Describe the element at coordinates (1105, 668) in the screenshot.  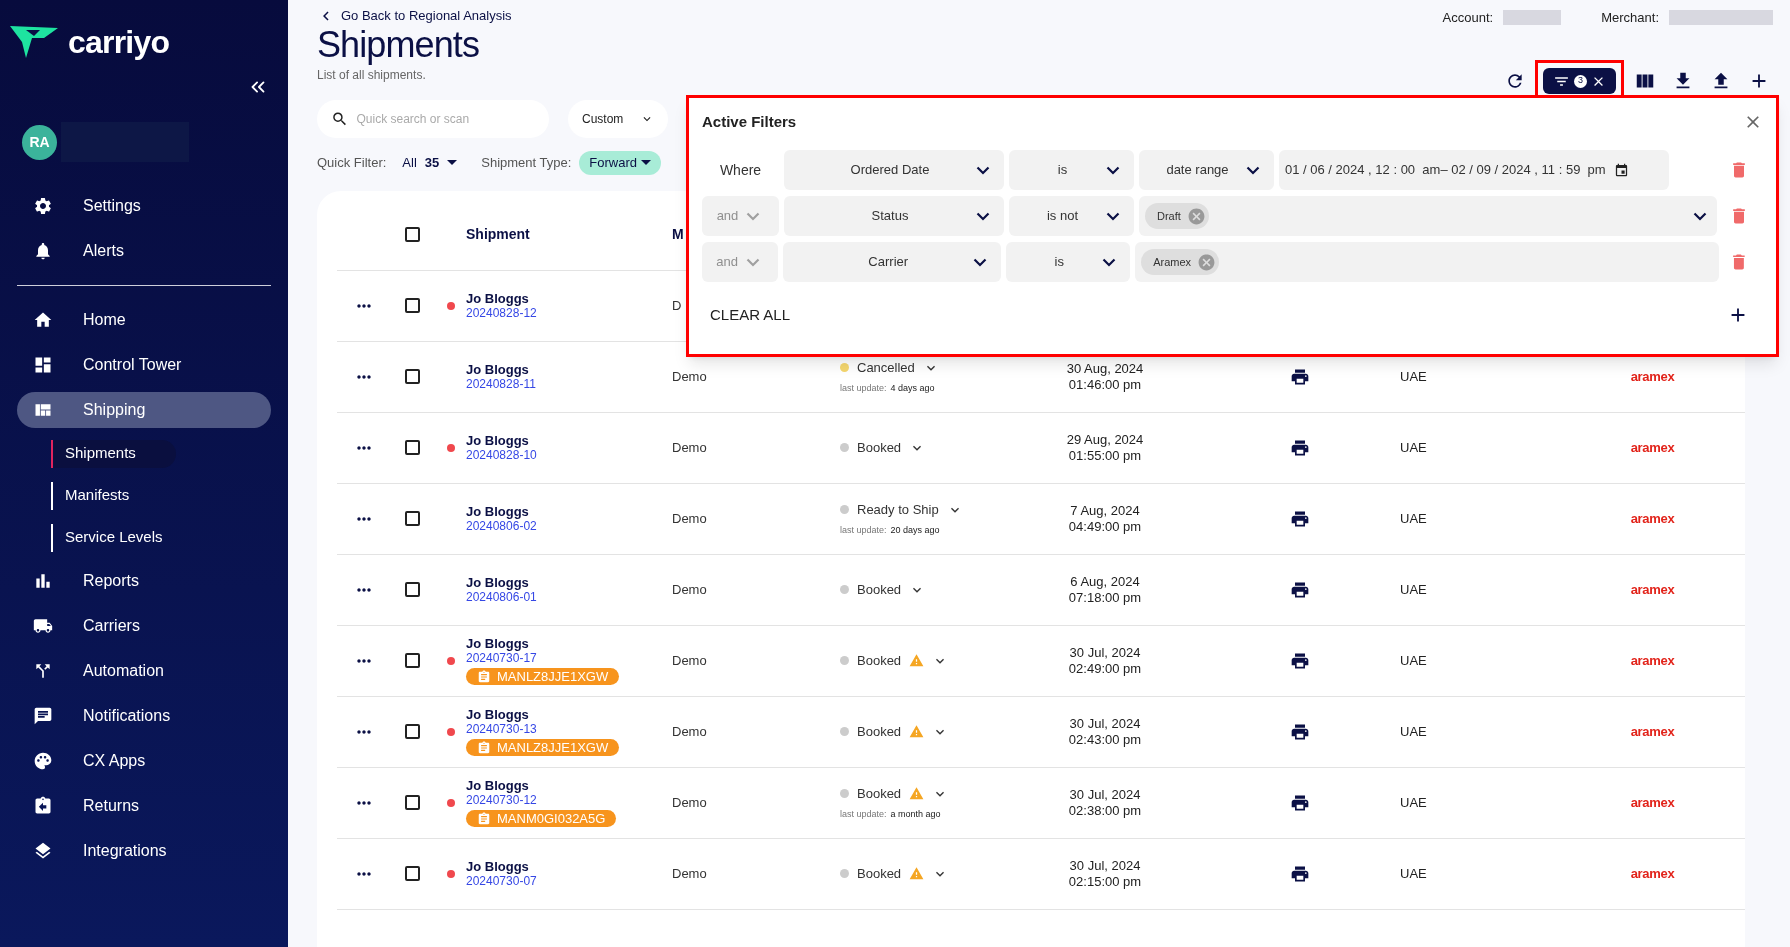
I see `order-time: 02:49:00 pm` at that location.